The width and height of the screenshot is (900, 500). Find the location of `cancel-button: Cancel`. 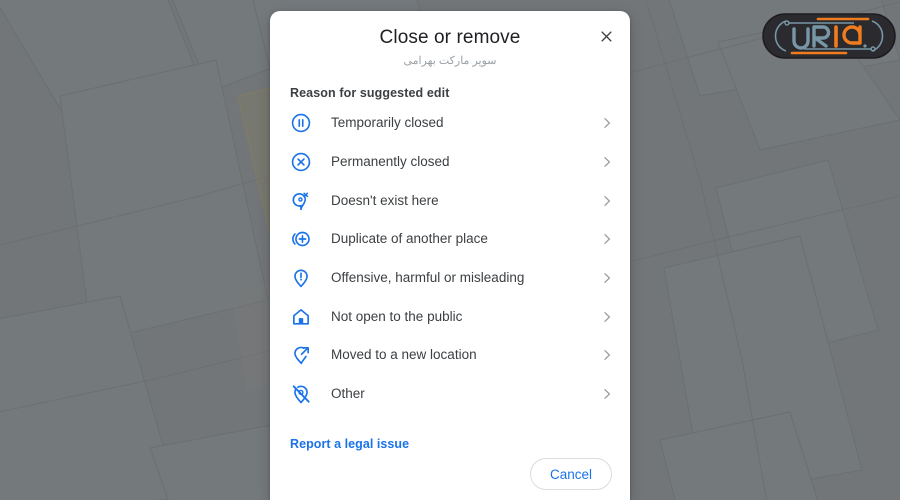

cancel-button: Cancel is located at coordinates (570, 474).